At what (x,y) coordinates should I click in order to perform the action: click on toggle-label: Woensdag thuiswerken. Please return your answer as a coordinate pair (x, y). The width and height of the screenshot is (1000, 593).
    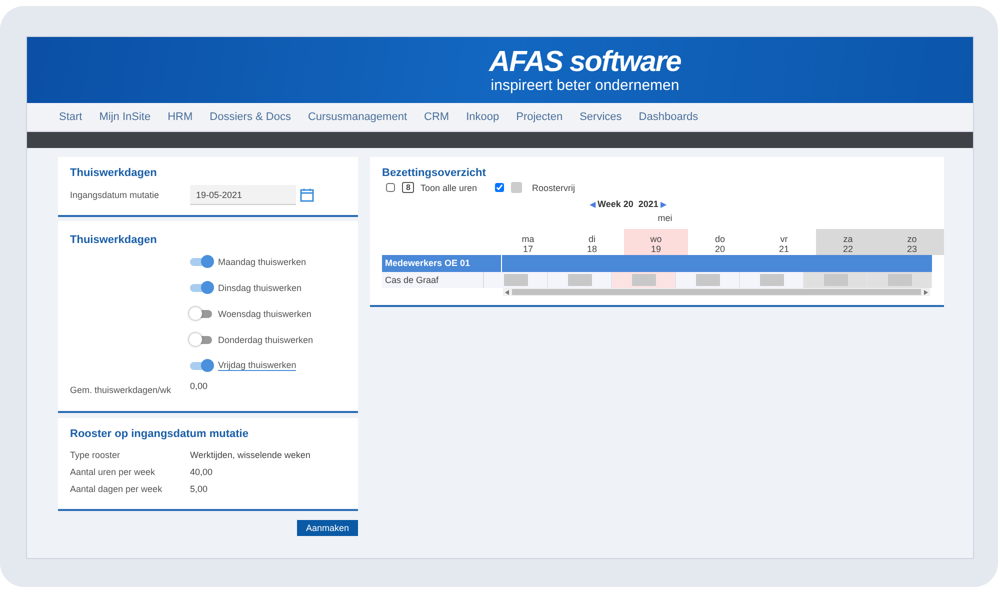
    Looking at the image, I should click on (265, 313).